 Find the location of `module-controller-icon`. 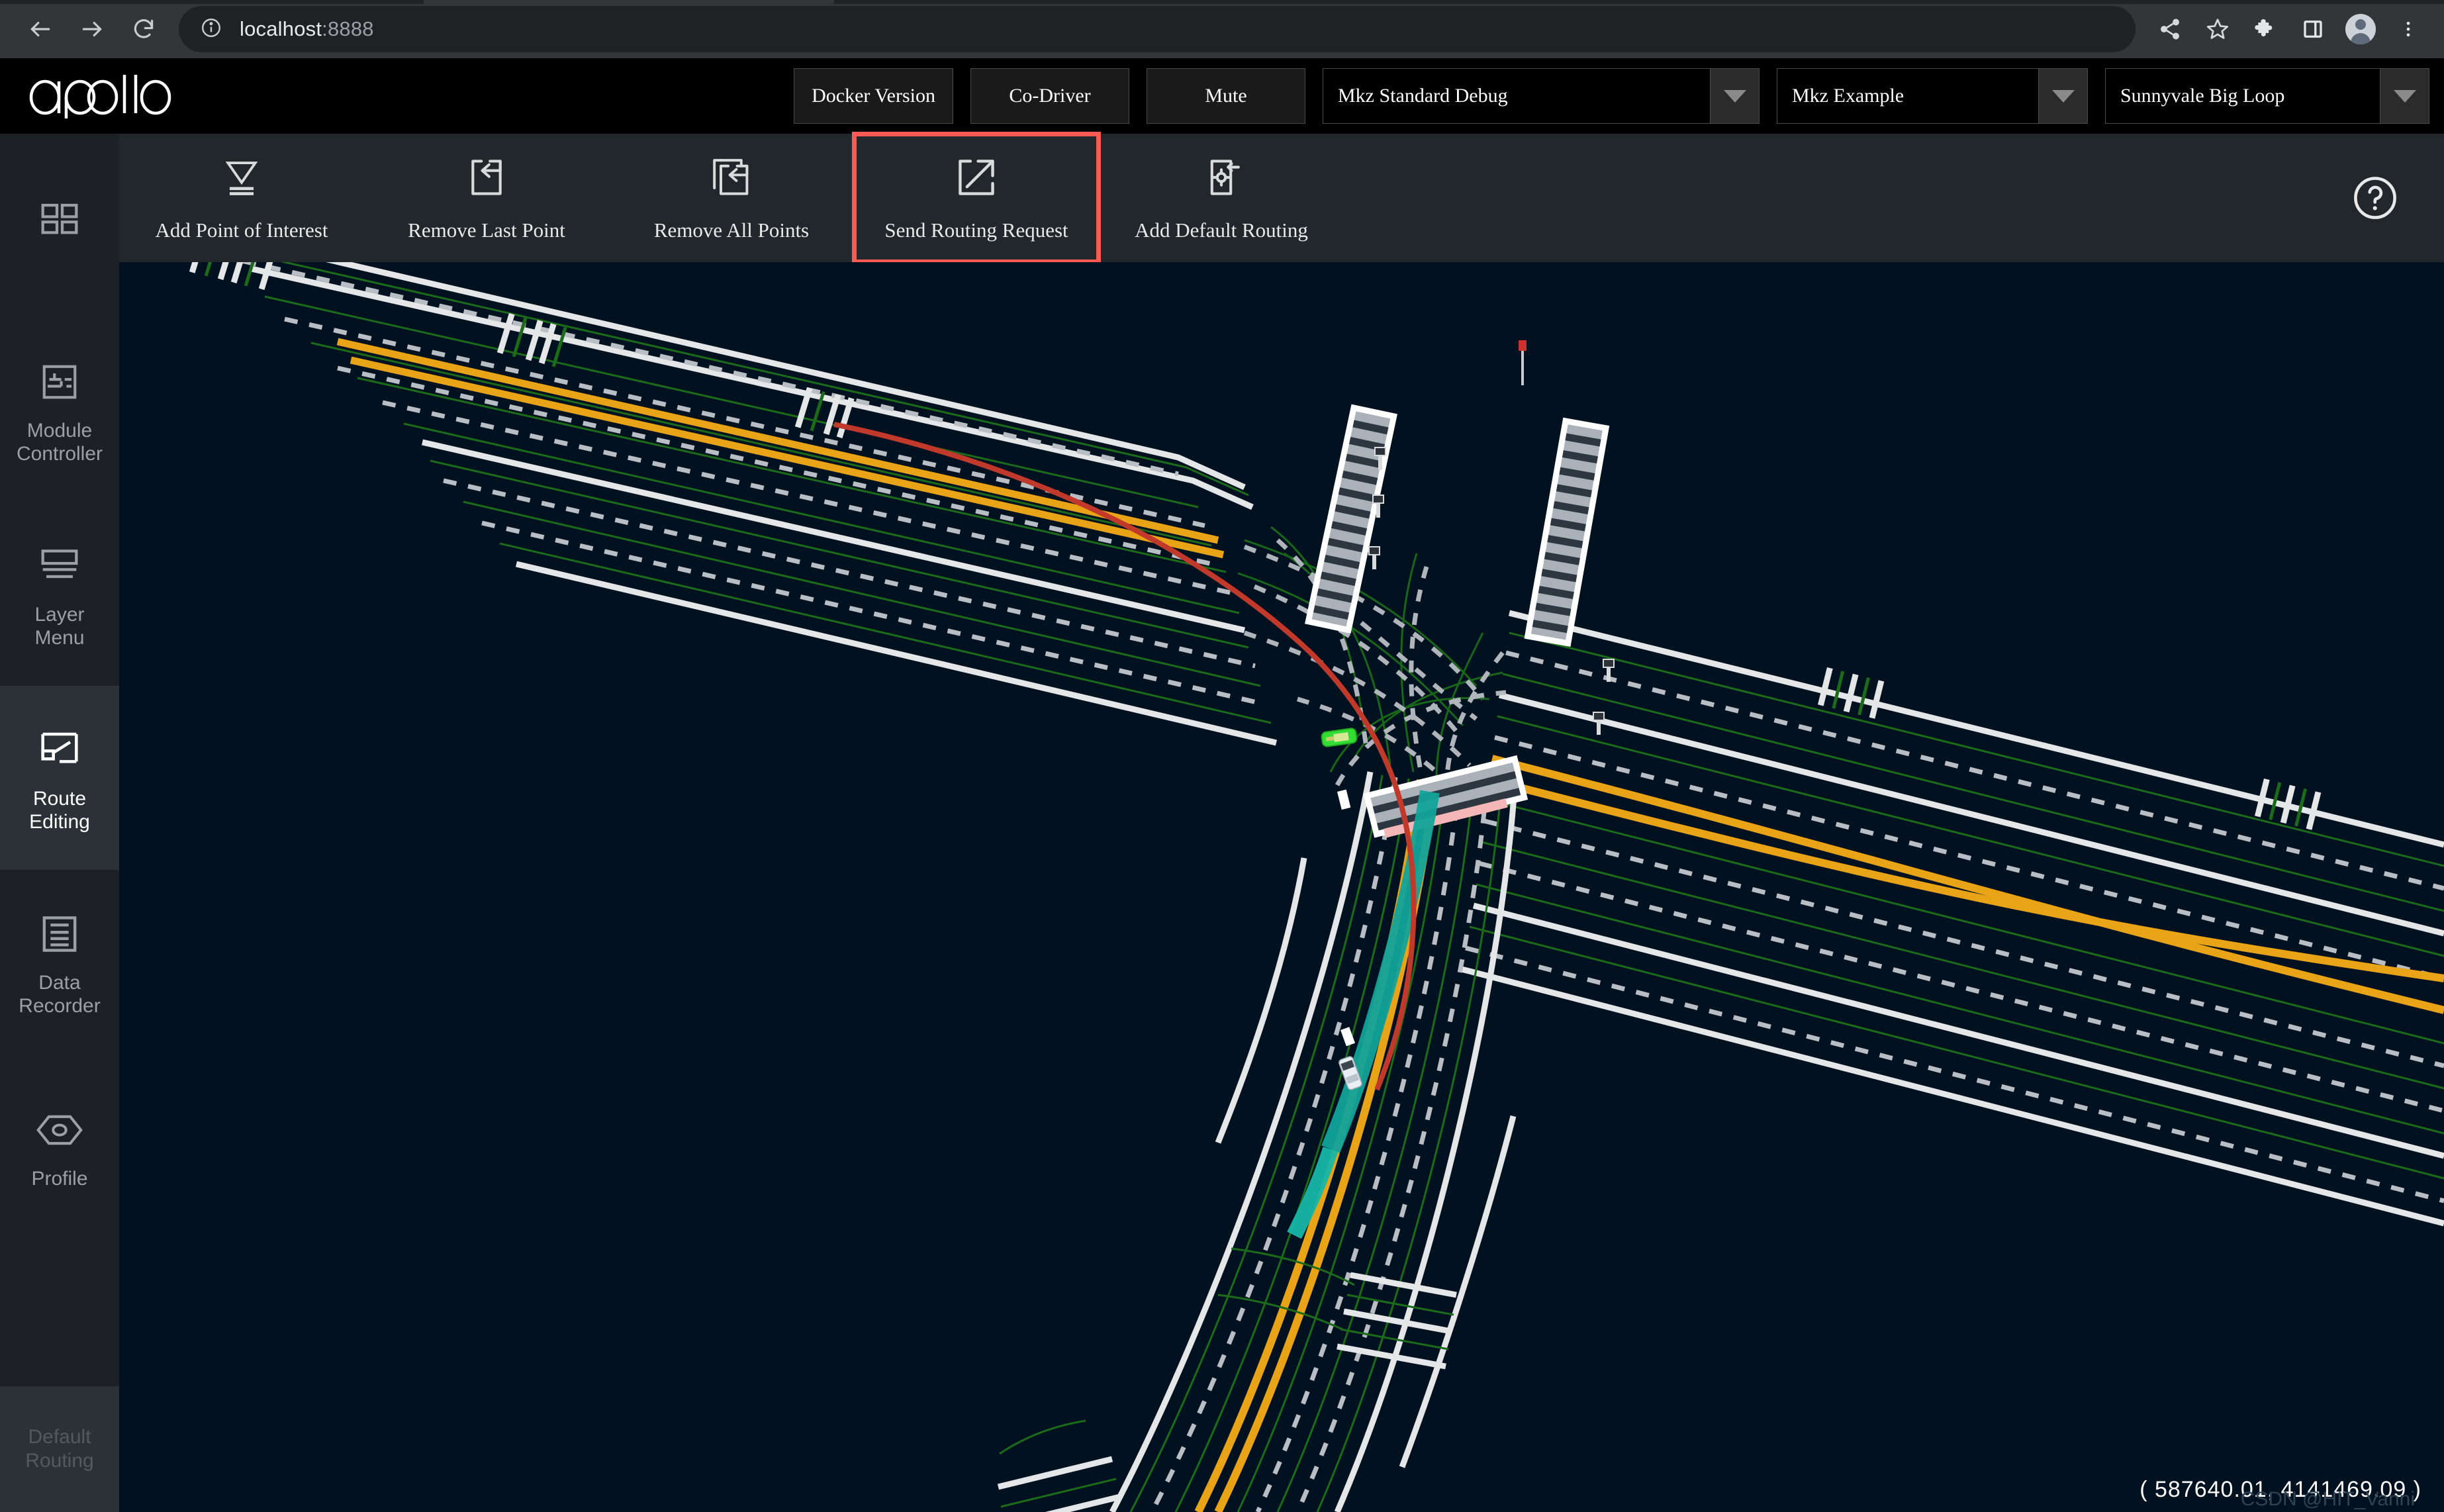

module-controller-icon is located at coordinates (60, 382).